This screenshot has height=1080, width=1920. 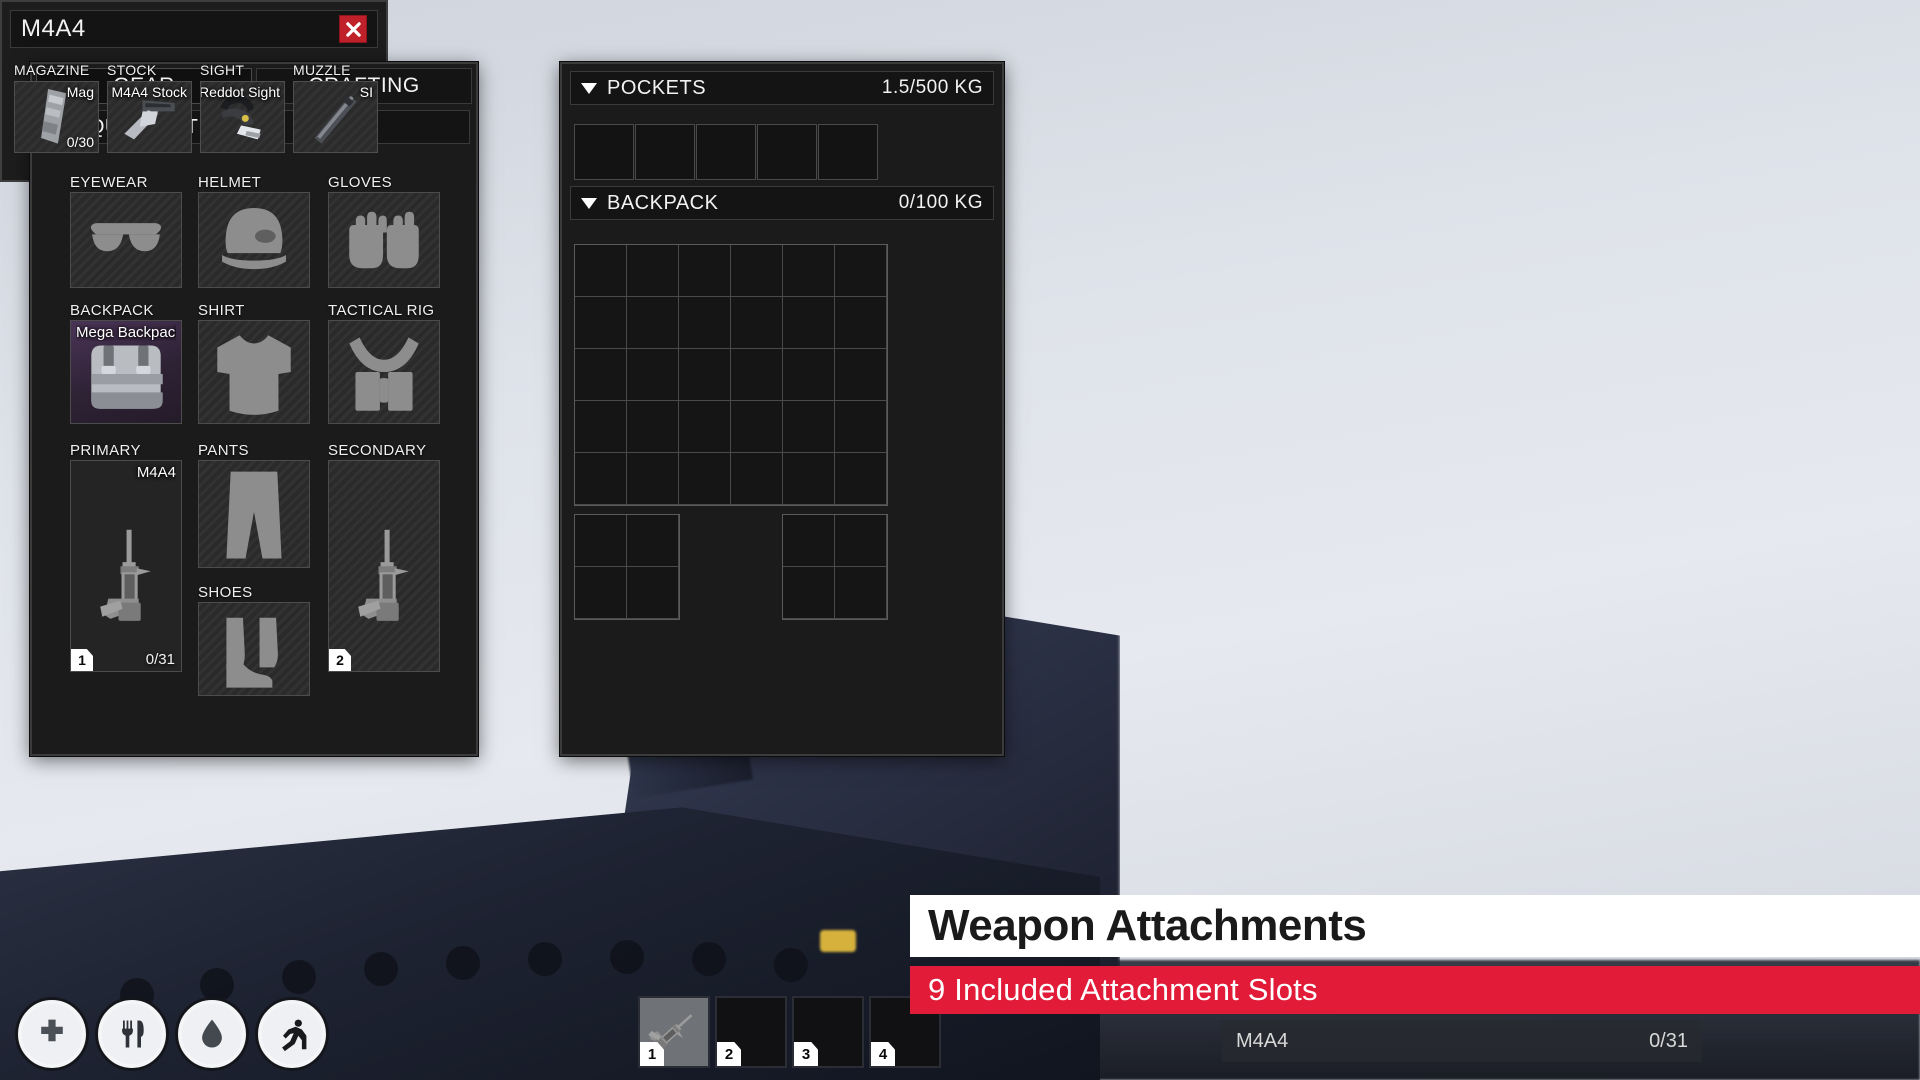 I want to click on equipment-slot-eyewear, so click(x=126, y=240).